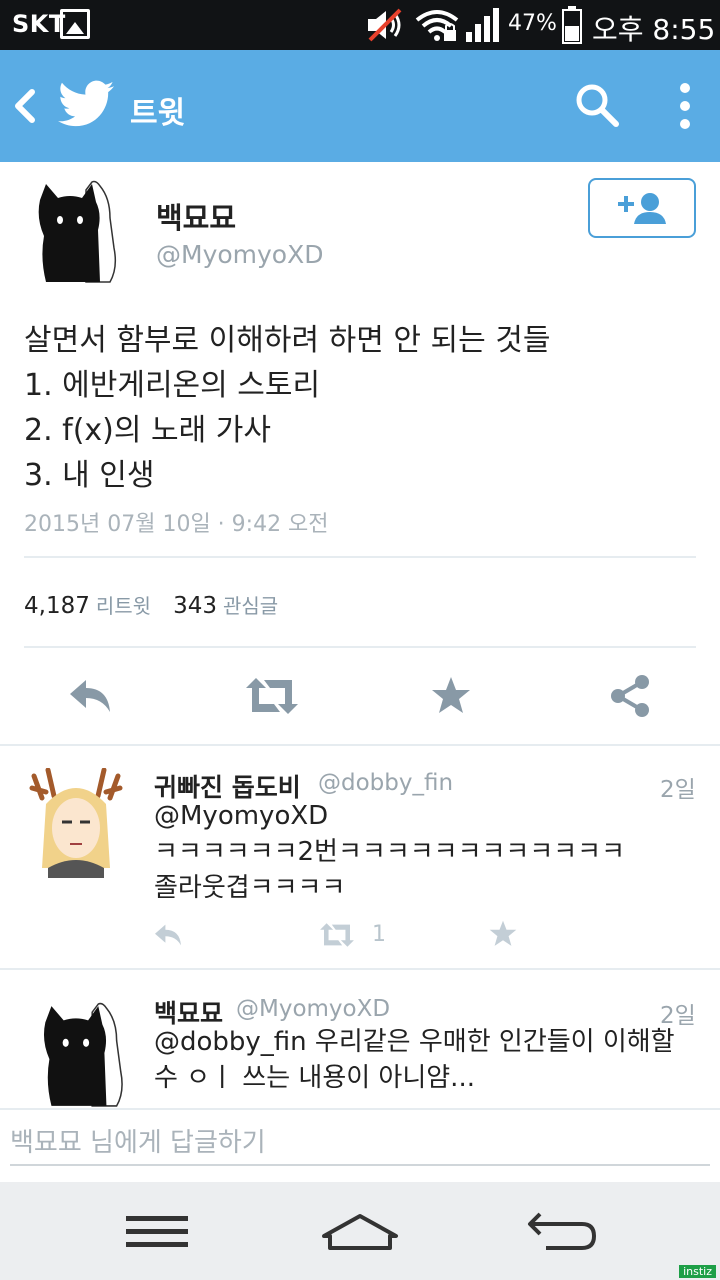 The height and width of the screenshot is (1280, 720). Describe the element at coordinates (195, 606) in the screenshot. I see `favorite-count: 343` at that location.